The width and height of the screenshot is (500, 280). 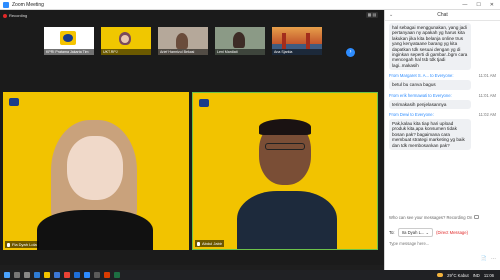 What do you see at coordinates (392, 232) in the screenshot?
I see `to-label: To:` at bounding box center [392, 232].